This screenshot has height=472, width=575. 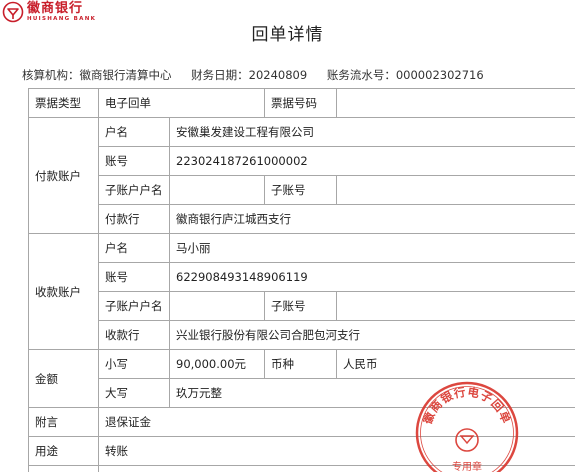 What do you see at coordinates (217, 306) in the screenshot?
I see `payee-sub-name-value` at bounding box center [217, 306].